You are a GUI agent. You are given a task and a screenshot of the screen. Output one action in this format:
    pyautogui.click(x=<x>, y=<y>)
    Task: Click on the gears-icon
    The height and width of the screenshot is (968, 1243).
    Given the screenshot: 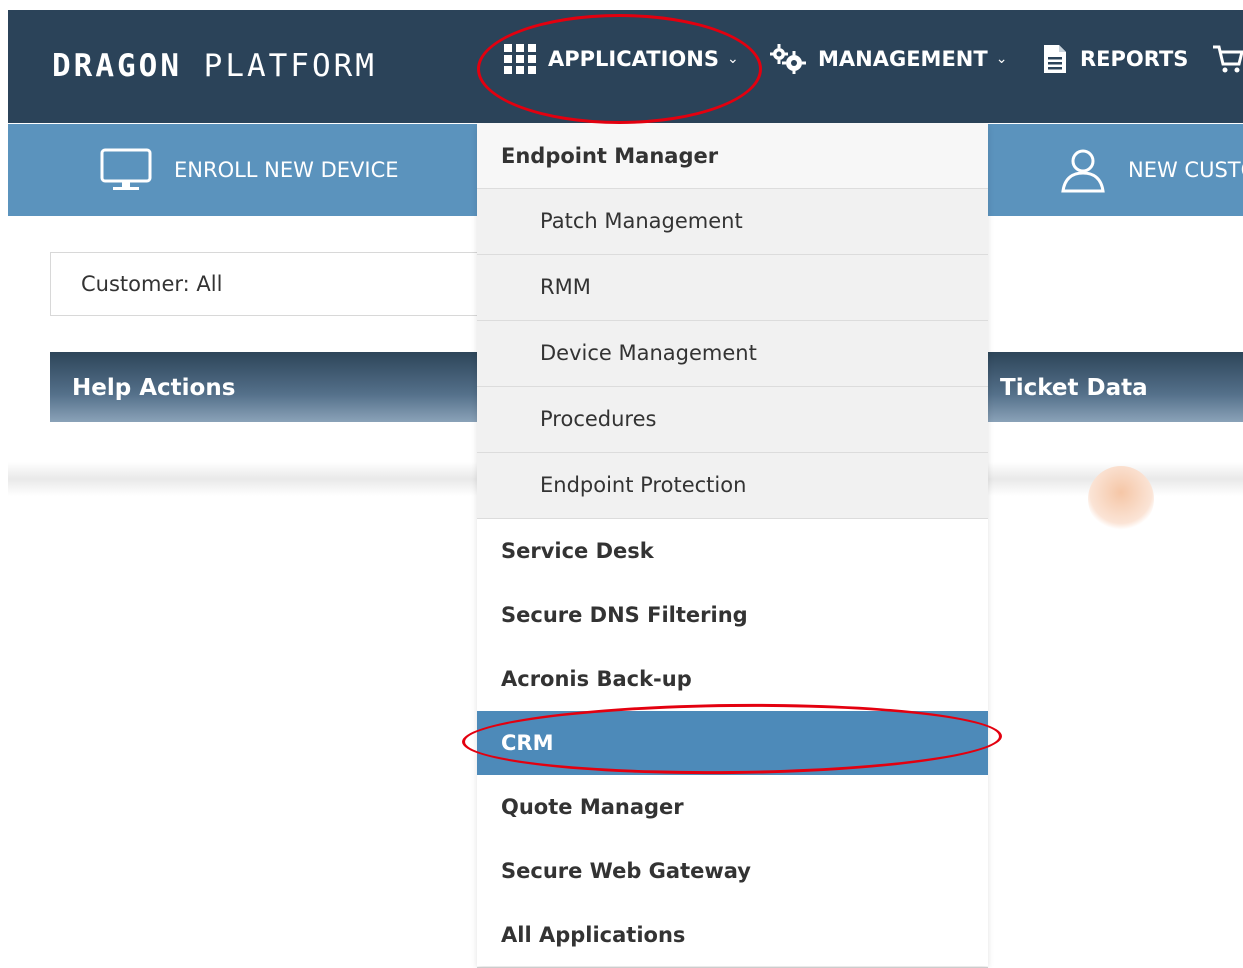 What is the action you would take?
    pyautogui.click(x=788, y=59)
    